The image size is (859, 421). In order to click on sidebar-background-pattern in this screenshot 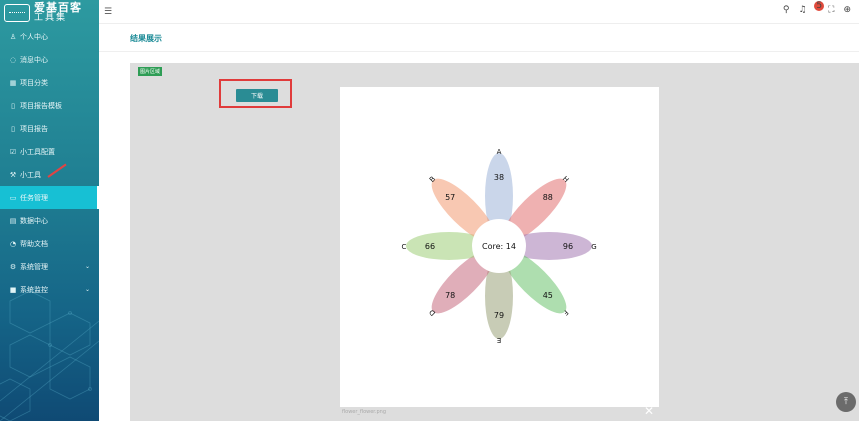, I will do `click(49, 355)`.